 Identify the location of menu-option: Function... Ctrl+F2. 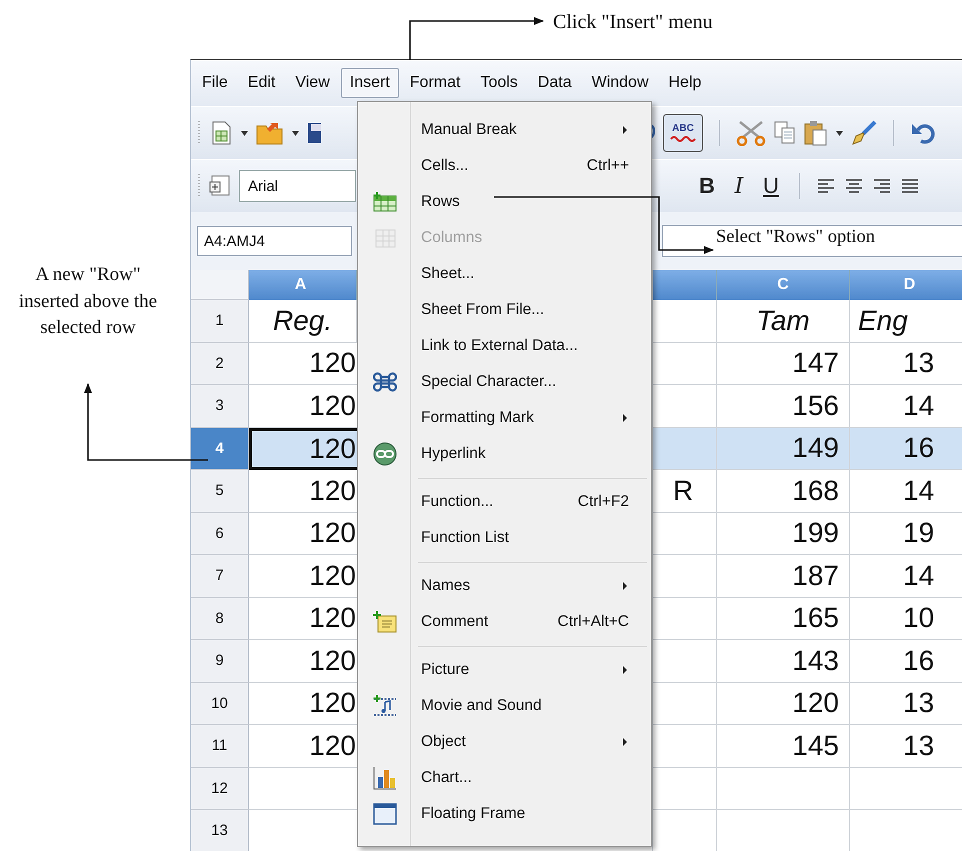
(504, 502).